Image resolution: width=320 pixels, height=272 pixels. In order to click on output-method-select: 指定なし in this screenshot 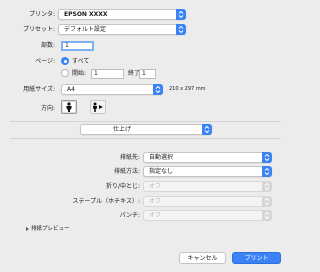, I will do `click(207, 171)`.